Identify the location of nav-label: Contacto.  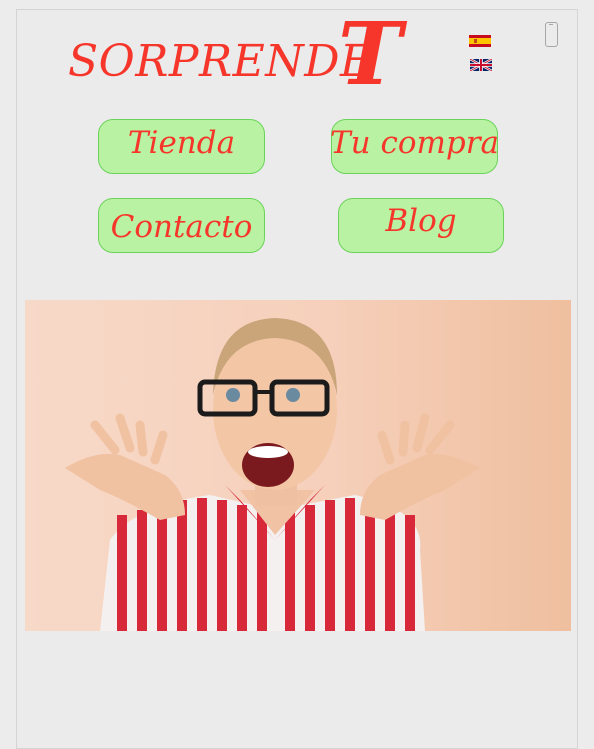
(181, 227).